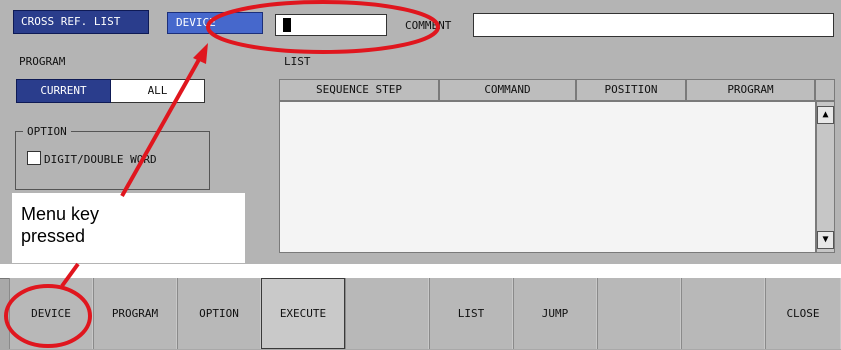  I want to click on arrow-shaft, so click(161, 126).